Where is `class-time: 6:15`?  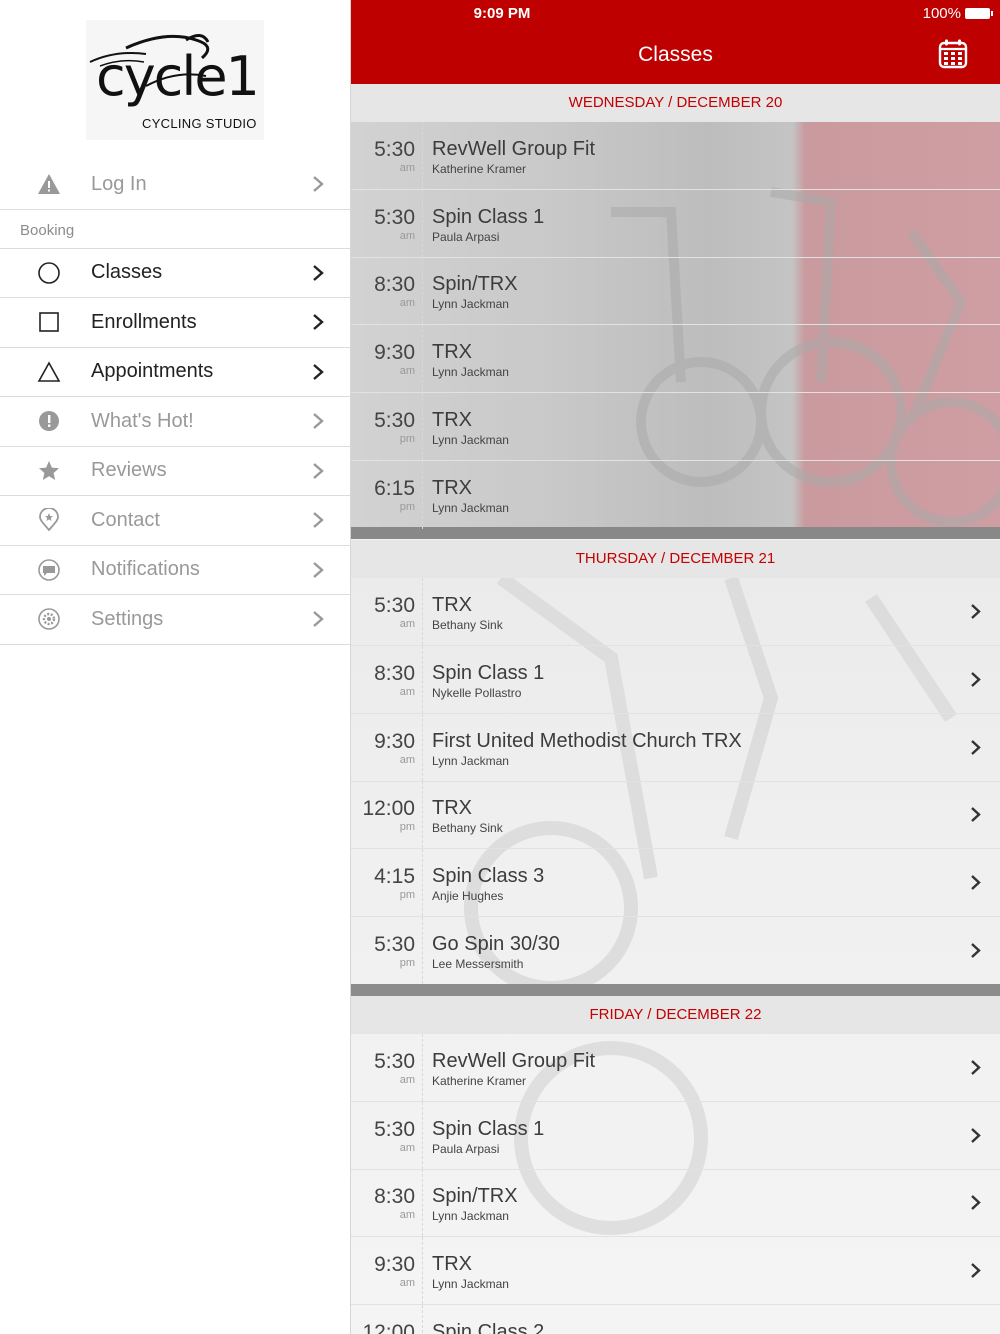 class-time: 6:15 is located at coordinates (394, 488).